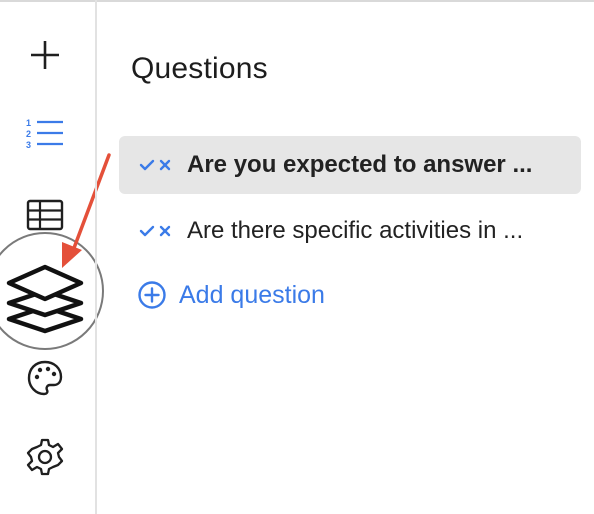  I want to click on add-question-button: Add question, so click(231, 295).